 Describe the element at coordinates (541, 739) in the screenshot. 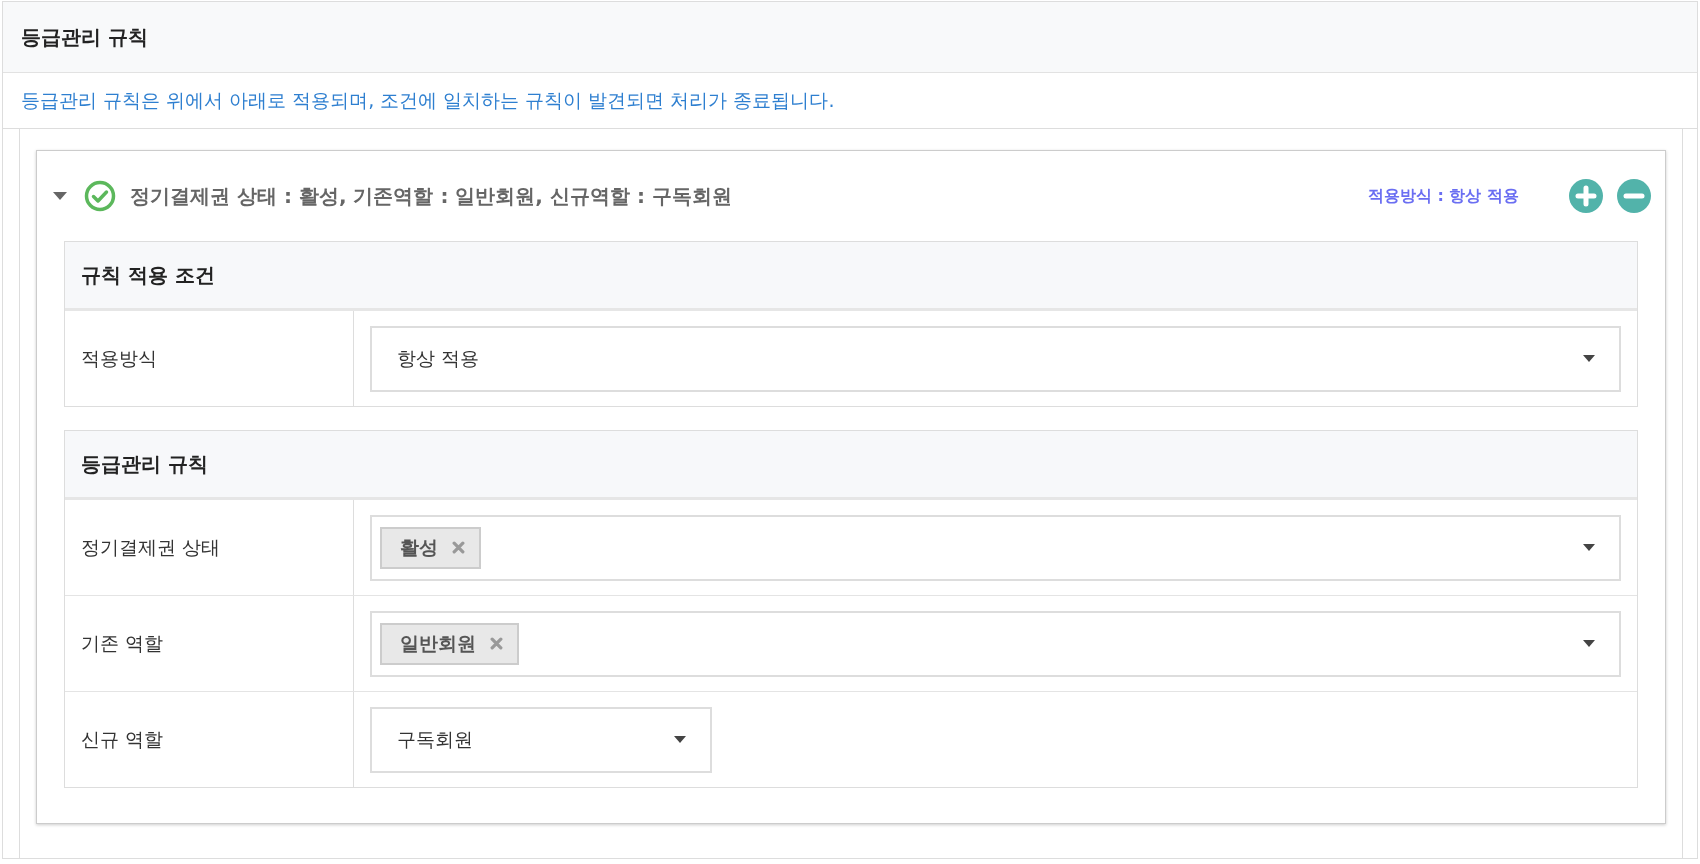

I see `select-field: 구독회원` at that location.